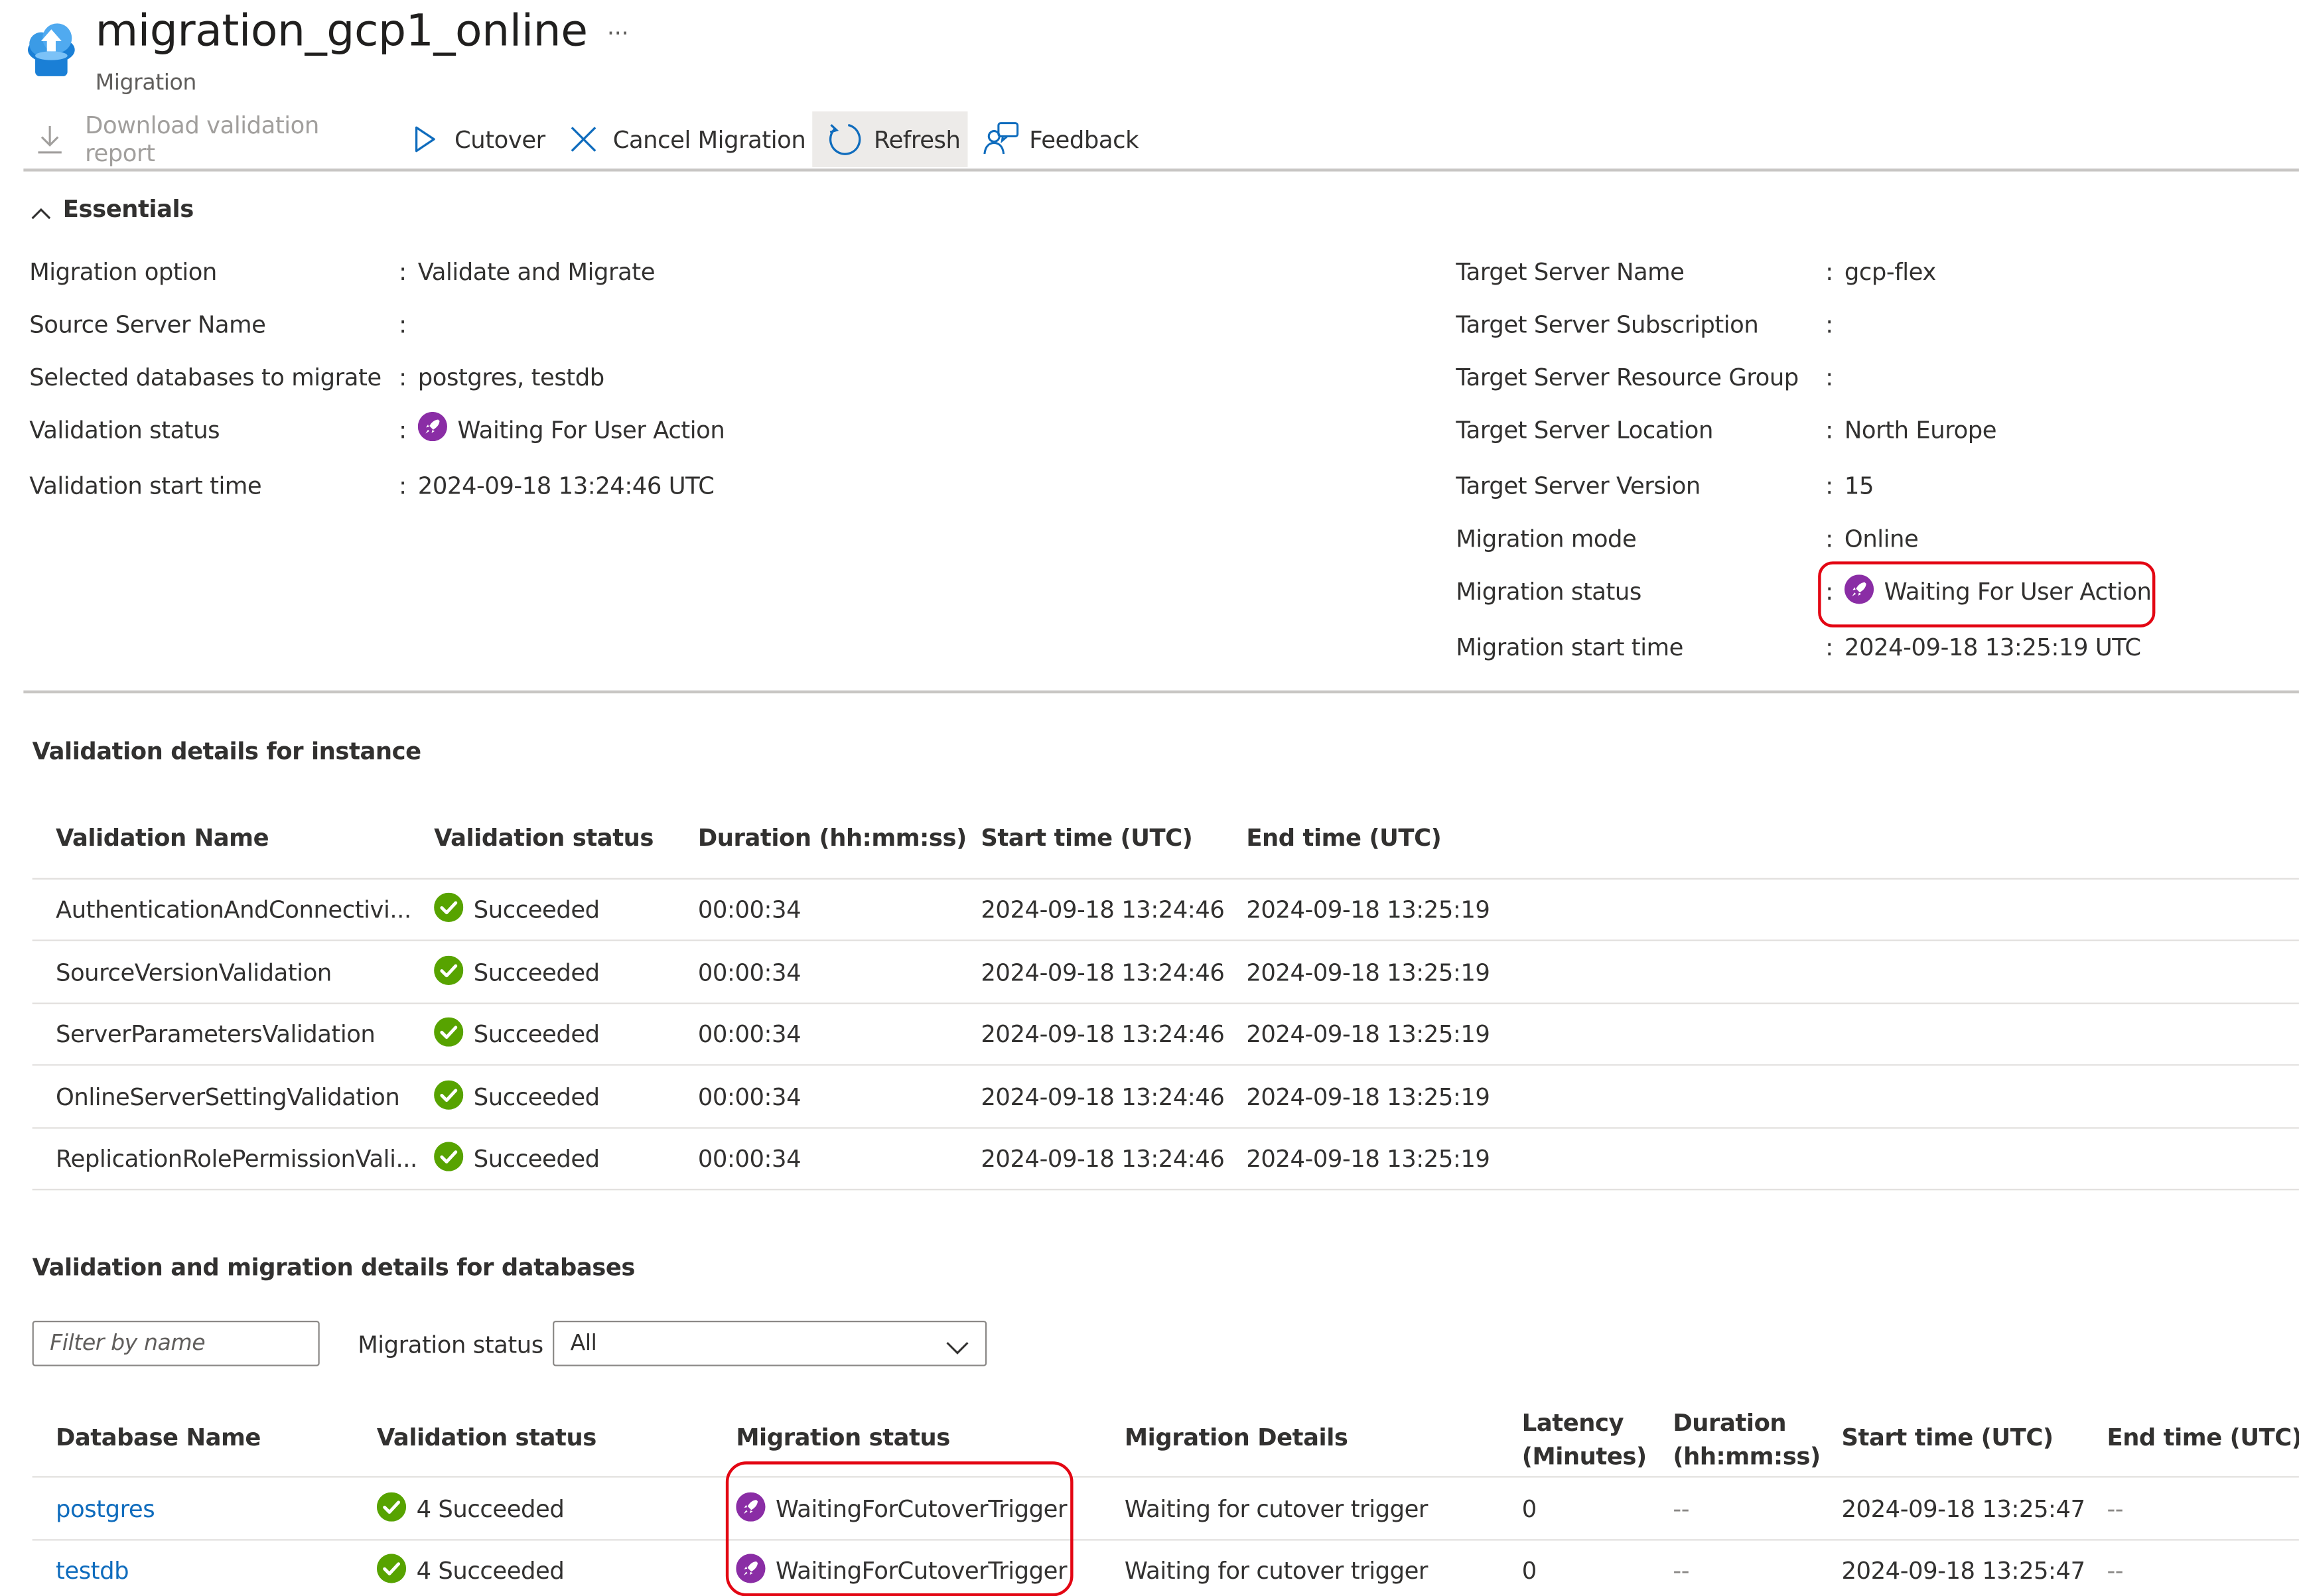  I want to click on essentials-value-validation-start: 2024-09-18 13:24:46 UTC, so click(566, 486).